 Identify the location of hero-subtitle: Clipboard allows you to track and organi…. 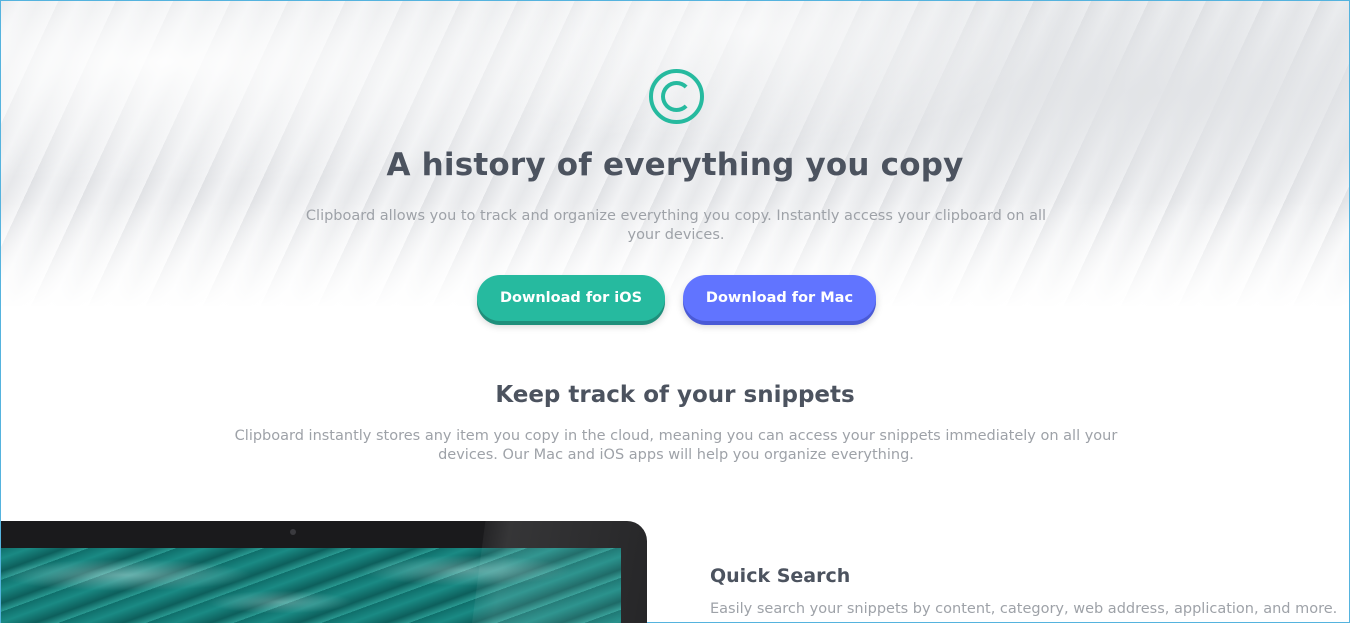
(676, 225).